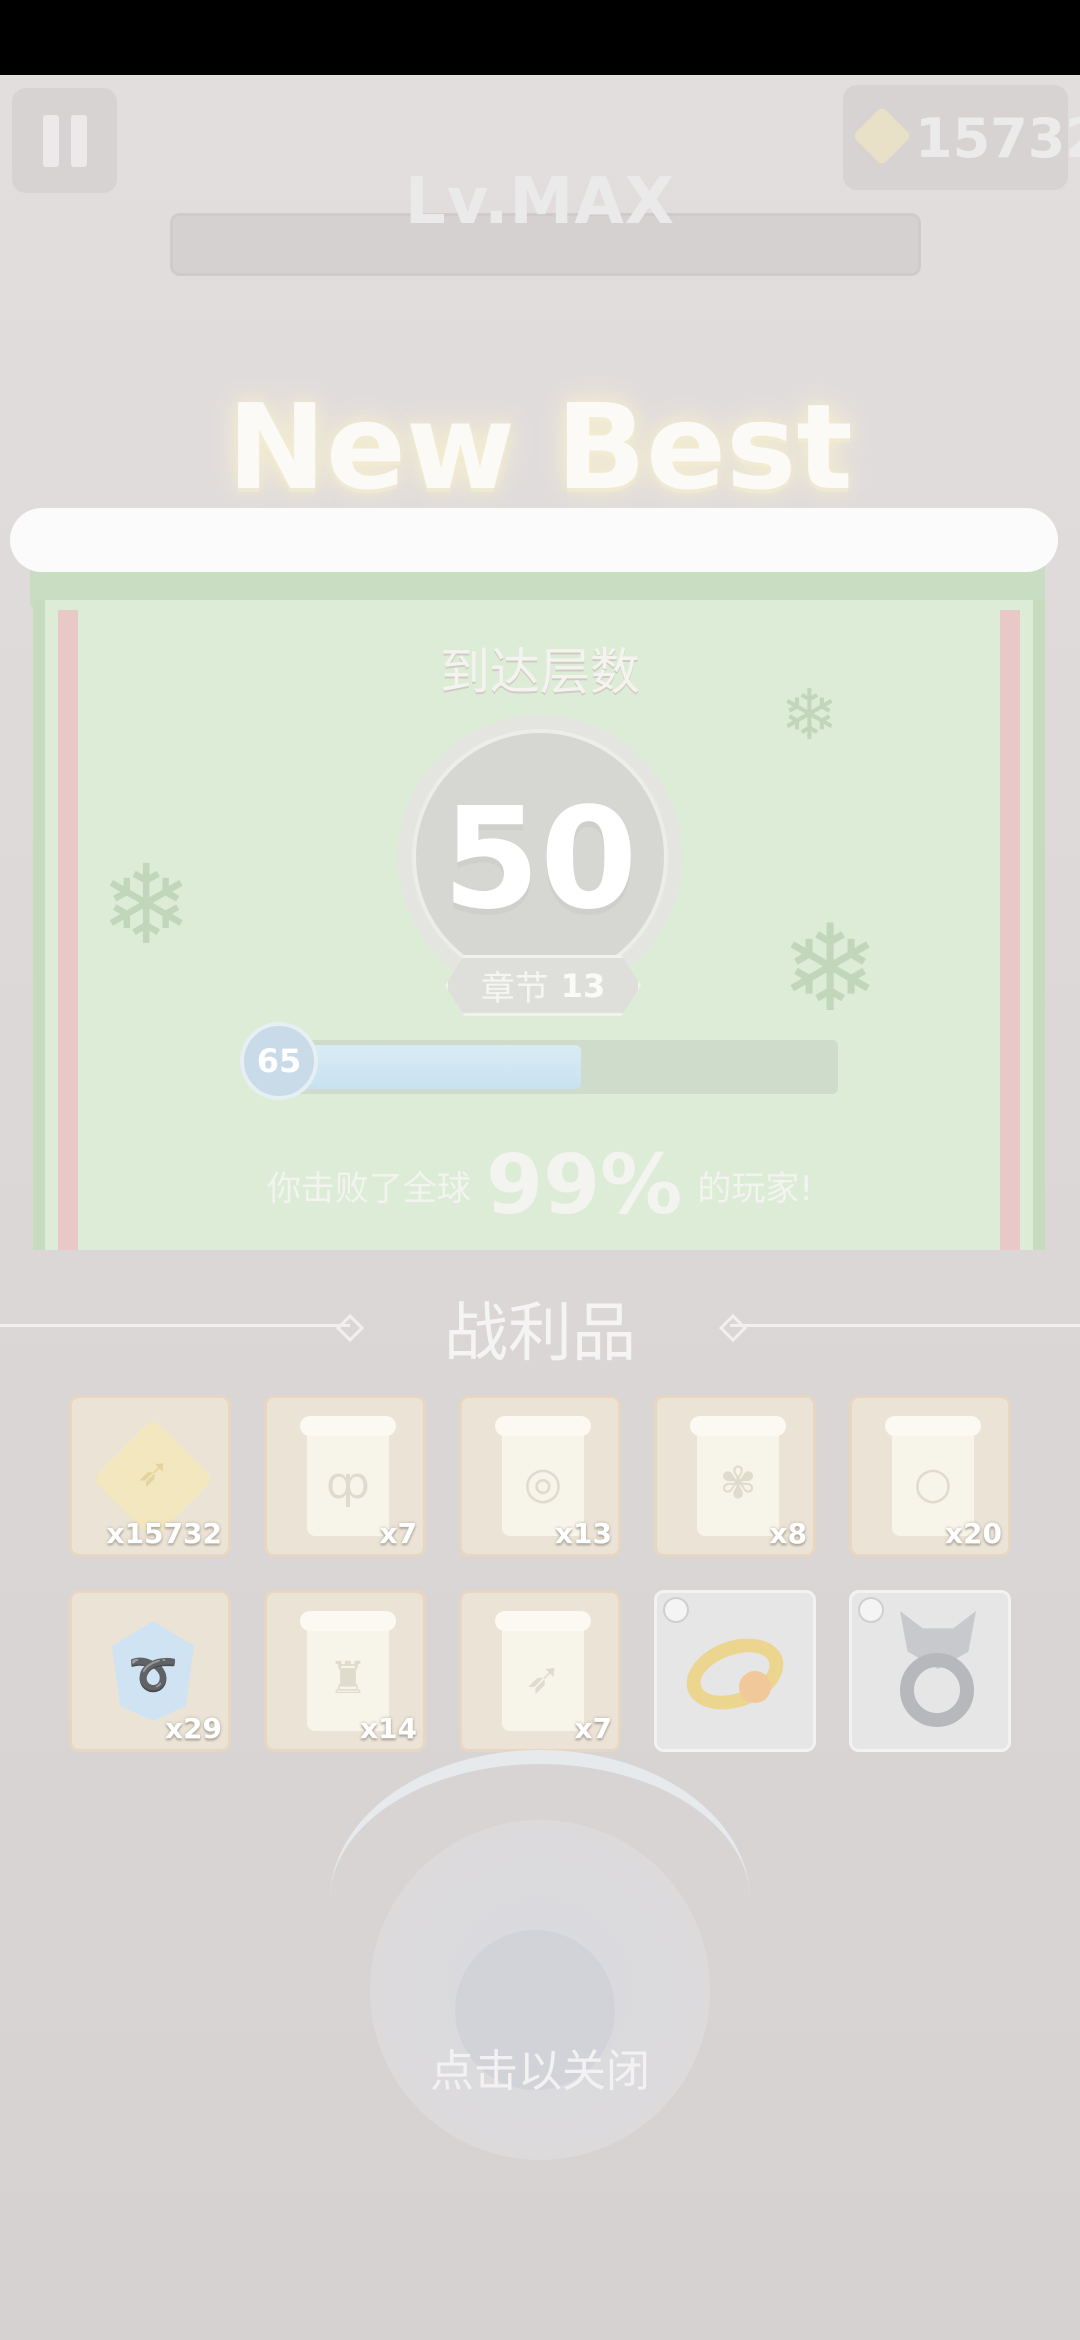 Image resolution: width=1080 pixels, height=2340 pixels. I want to click on progress-fill, so click(430, 1067).